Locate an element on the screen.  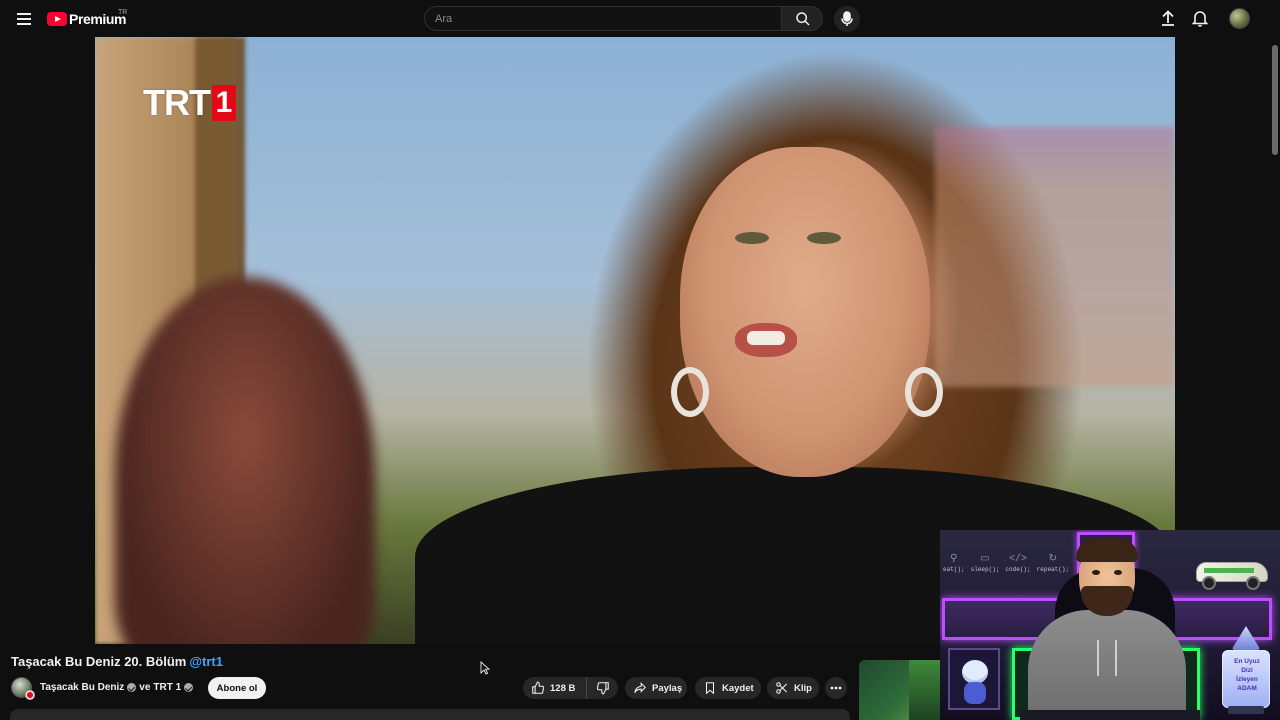
share-button: Paylaş is located at coordinates (656, 688).